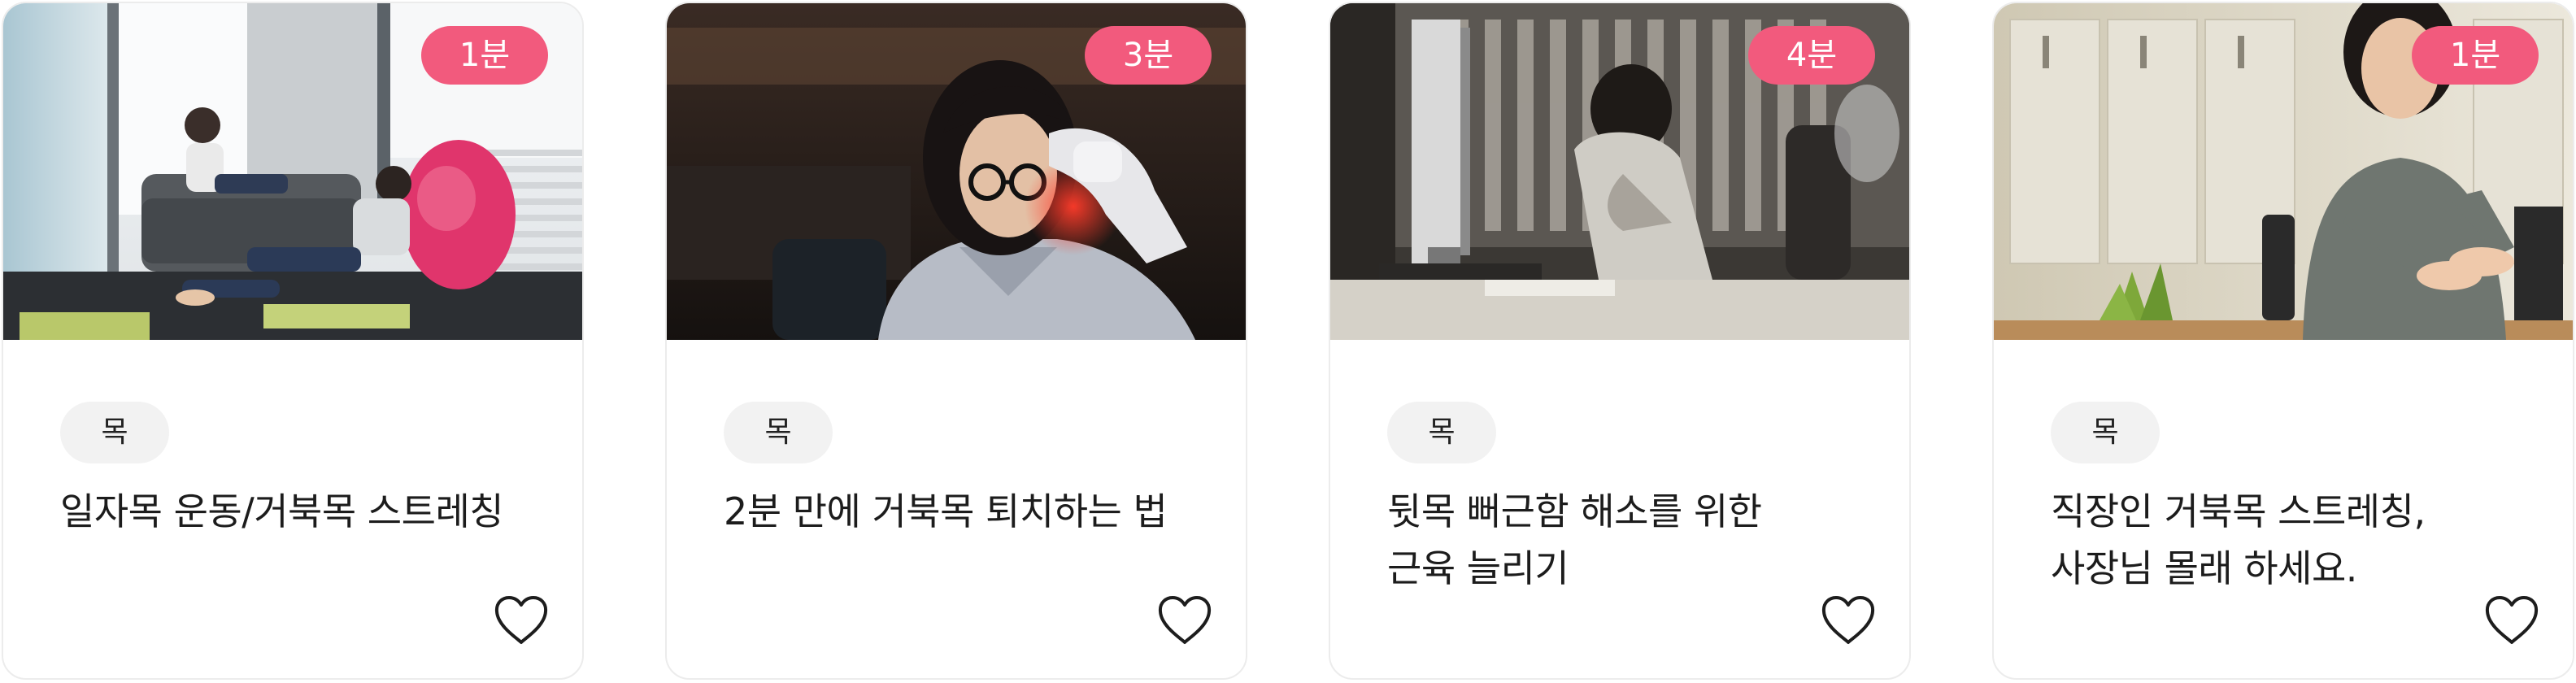 This screenshot has height=683, width=2576. What do you see at coordinates (1812, 55) in the screenshot?
I see `duration-badge: 4분` at bounding box center [1812, 55].